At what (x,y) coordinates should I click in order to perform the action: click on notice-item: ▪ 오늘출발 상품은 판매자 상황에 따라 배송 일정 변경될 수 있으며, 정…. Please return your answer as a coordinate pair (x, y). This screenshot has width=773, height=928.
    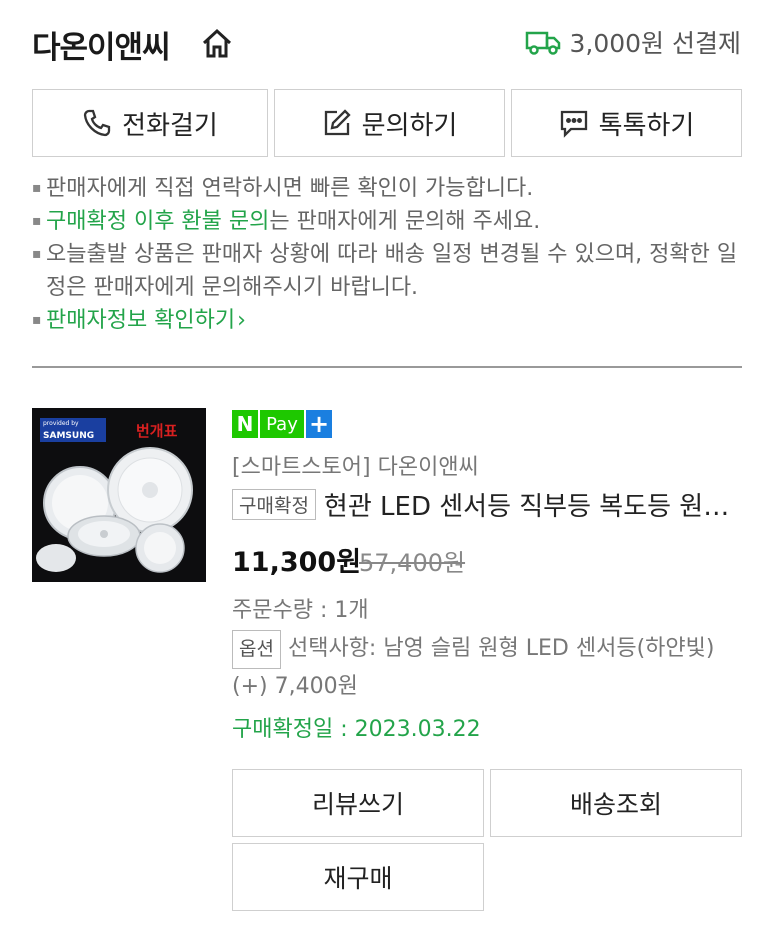
    Looking at the image, I should click on (387, 271).